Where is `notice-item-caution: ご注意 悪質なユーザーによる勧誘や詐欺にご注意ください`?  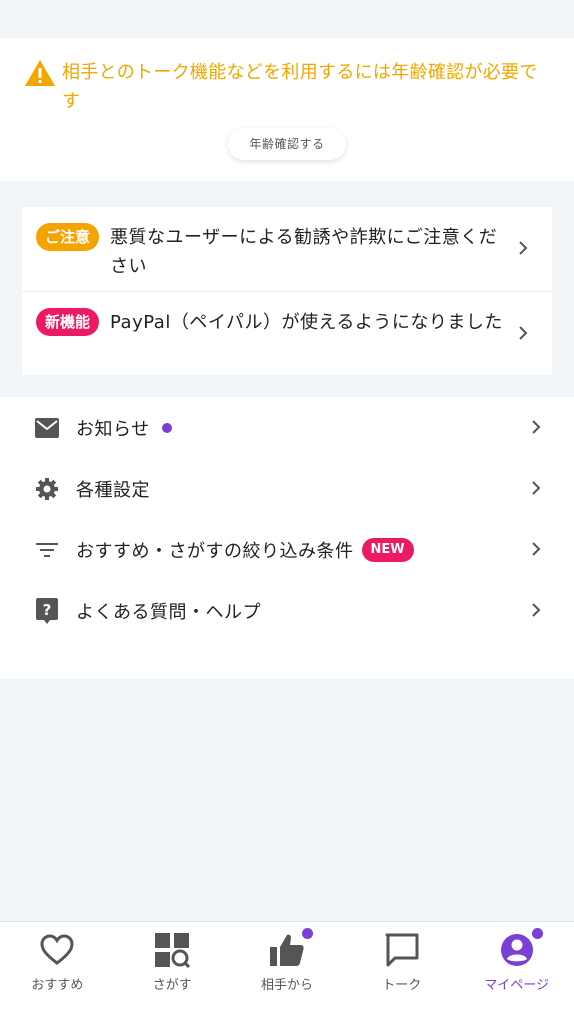
notice-item-caution: ご注意 悪質なユーザーによる勧誘や詐欺にご注意ください is located at coordinates (287, 249).